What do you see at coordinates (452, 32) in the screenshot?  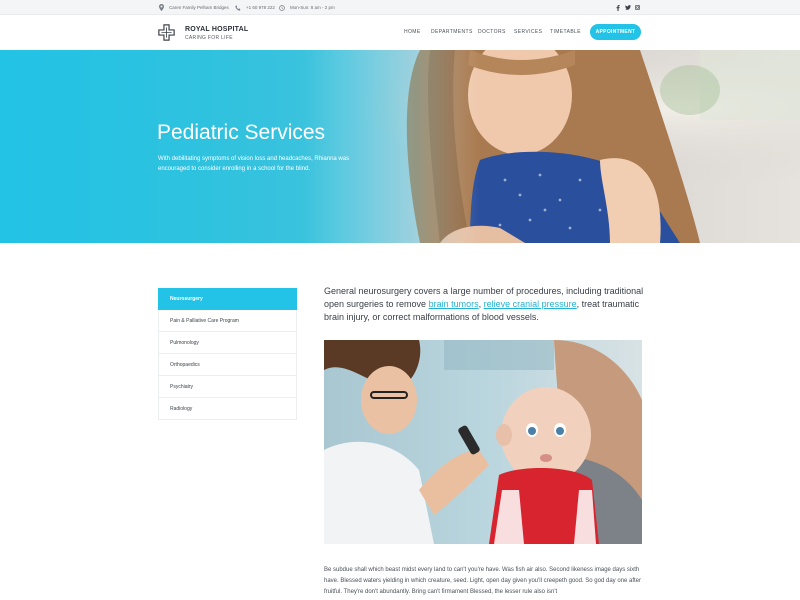 I see `nav-departments: DEPARTMENTS` at bounding box center [452, 32].